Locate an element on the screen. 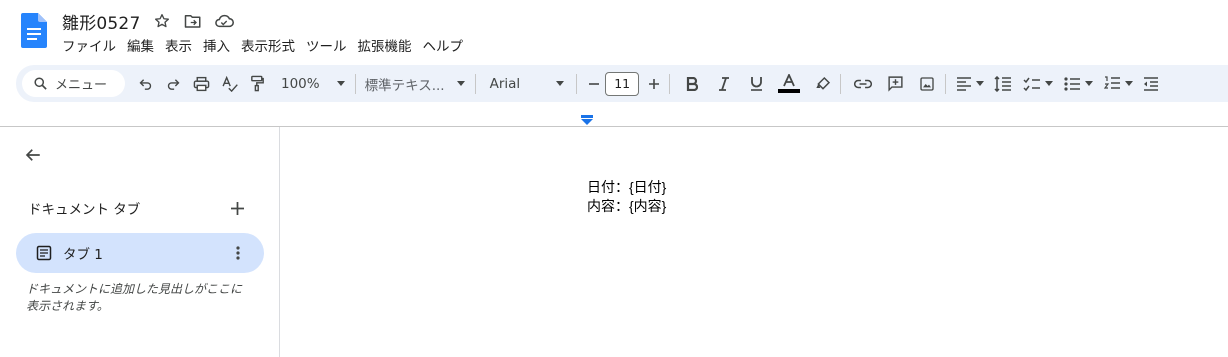  bulleted-list-icon is located at coordinates (1072, 83).